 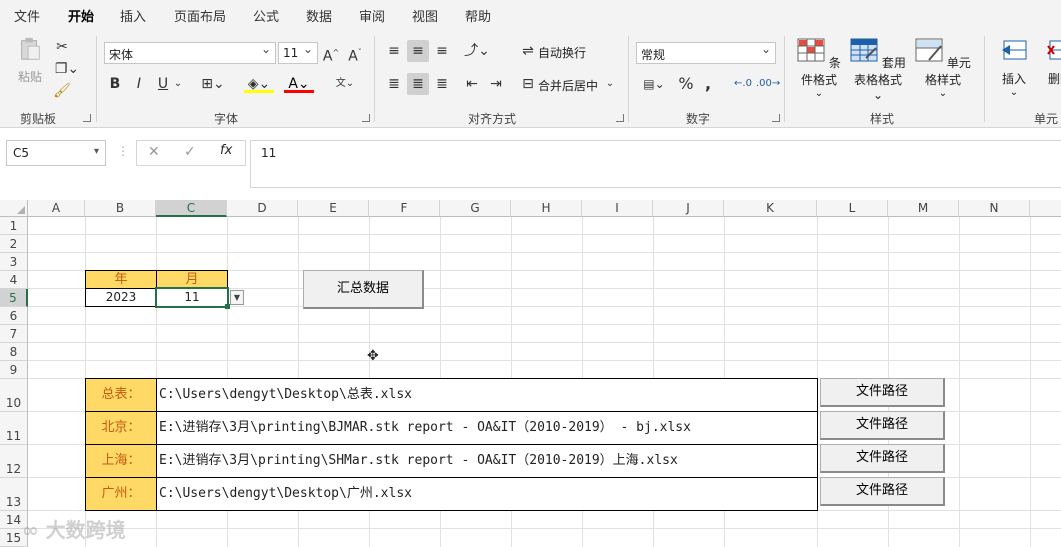 What do you see at coordinates (743, 84) in the screenshot?
I see `increase-decimal-icon: ←.0` at bounding box center [743, 84].